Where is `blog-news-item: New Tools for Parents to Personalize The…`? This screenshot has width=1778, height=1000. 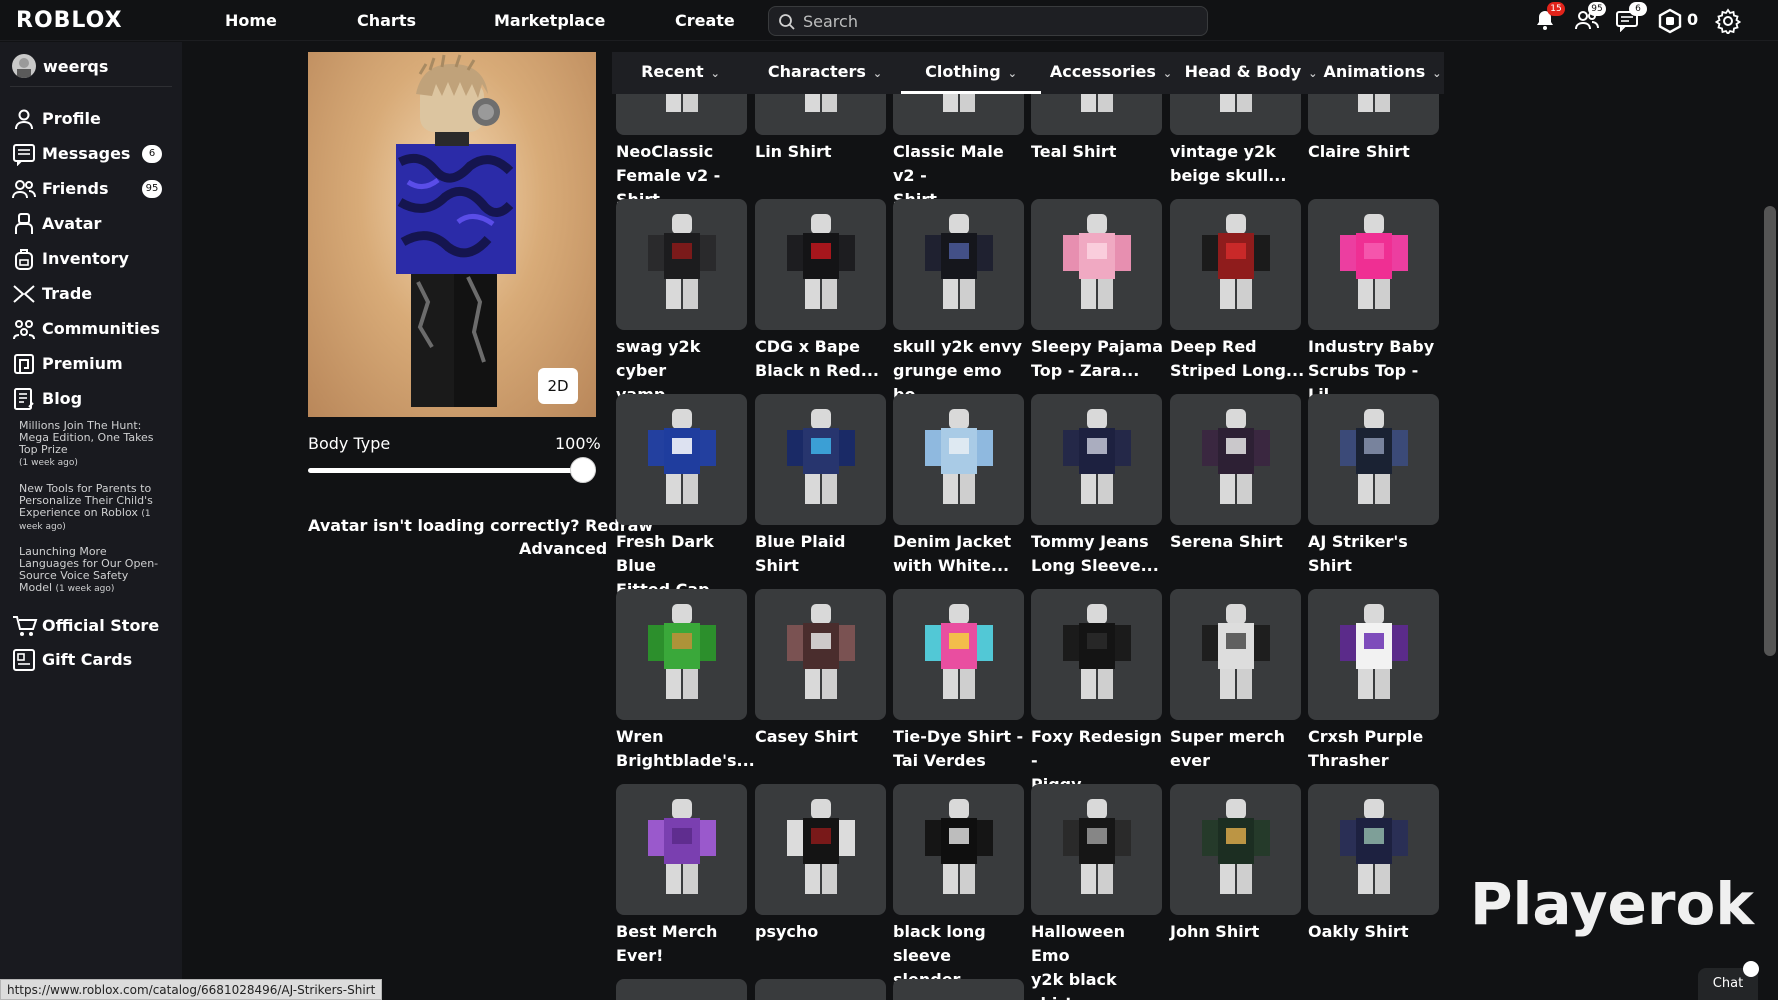 blog-news-item: New Tools for Parents to Personalize The… is located at coordinates (89, 508).